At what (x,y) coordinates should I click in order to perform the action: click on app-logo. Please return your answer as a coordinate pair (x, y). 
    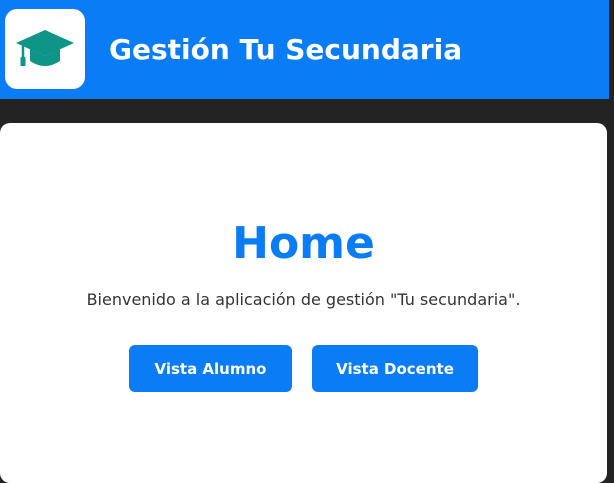
    Looking at the image, I should click on (45, 49).